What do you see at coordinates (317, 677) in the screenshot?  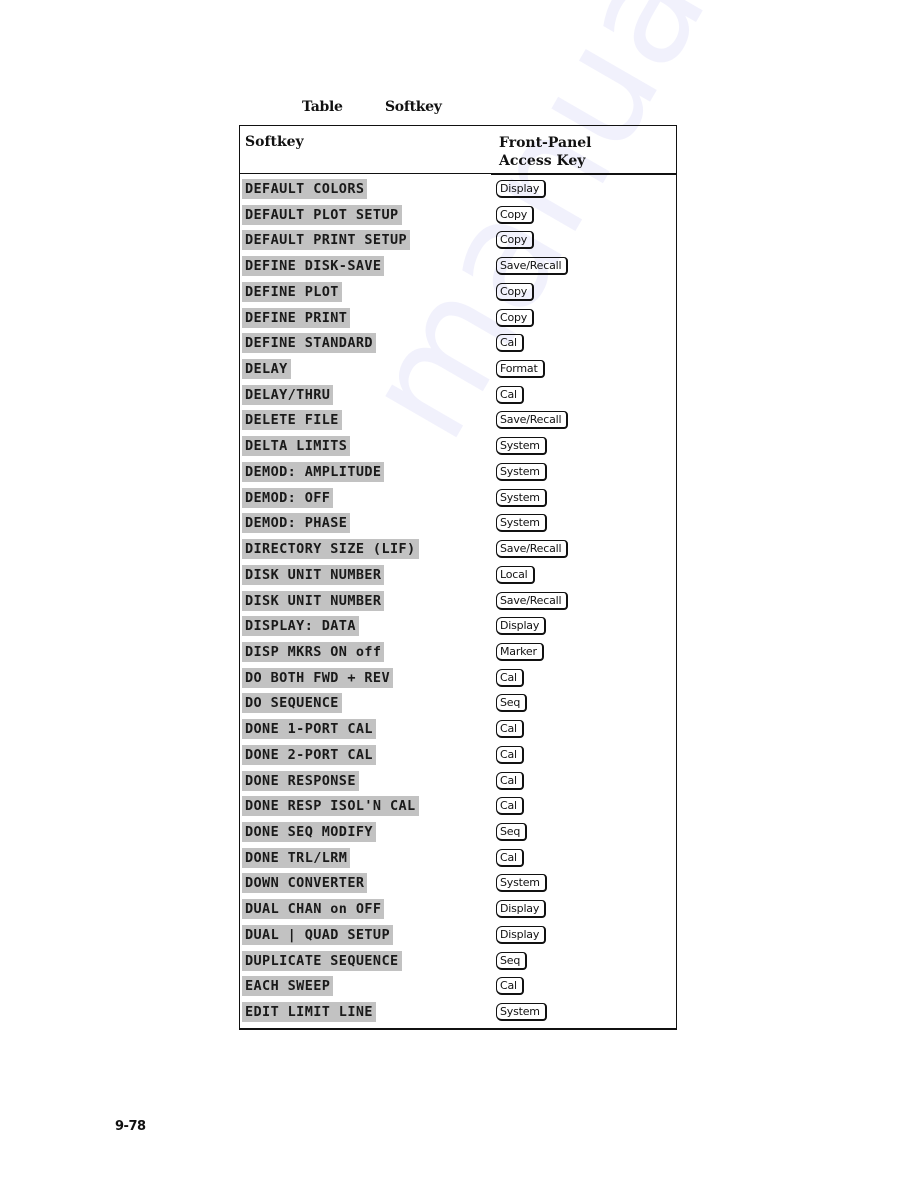 I see `softkey-label: DO BOTH FWD + REV` at bounding box center [317, 677].